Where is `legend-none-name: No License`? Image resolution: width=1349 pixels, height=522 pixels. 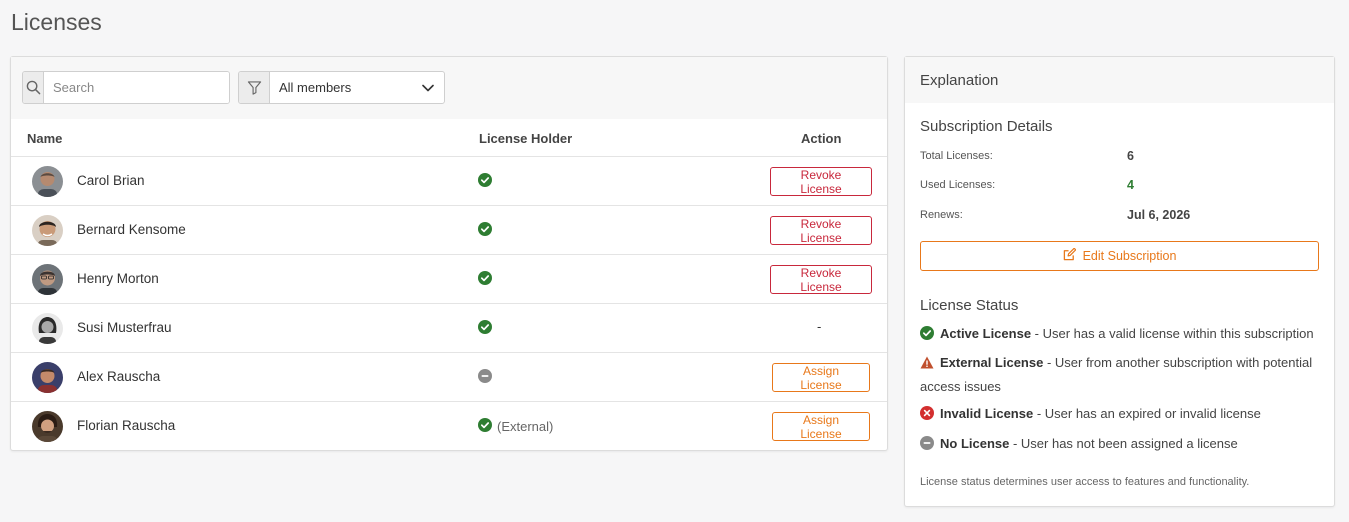 legend-none-name: No License is located at coordinates (975, 443).